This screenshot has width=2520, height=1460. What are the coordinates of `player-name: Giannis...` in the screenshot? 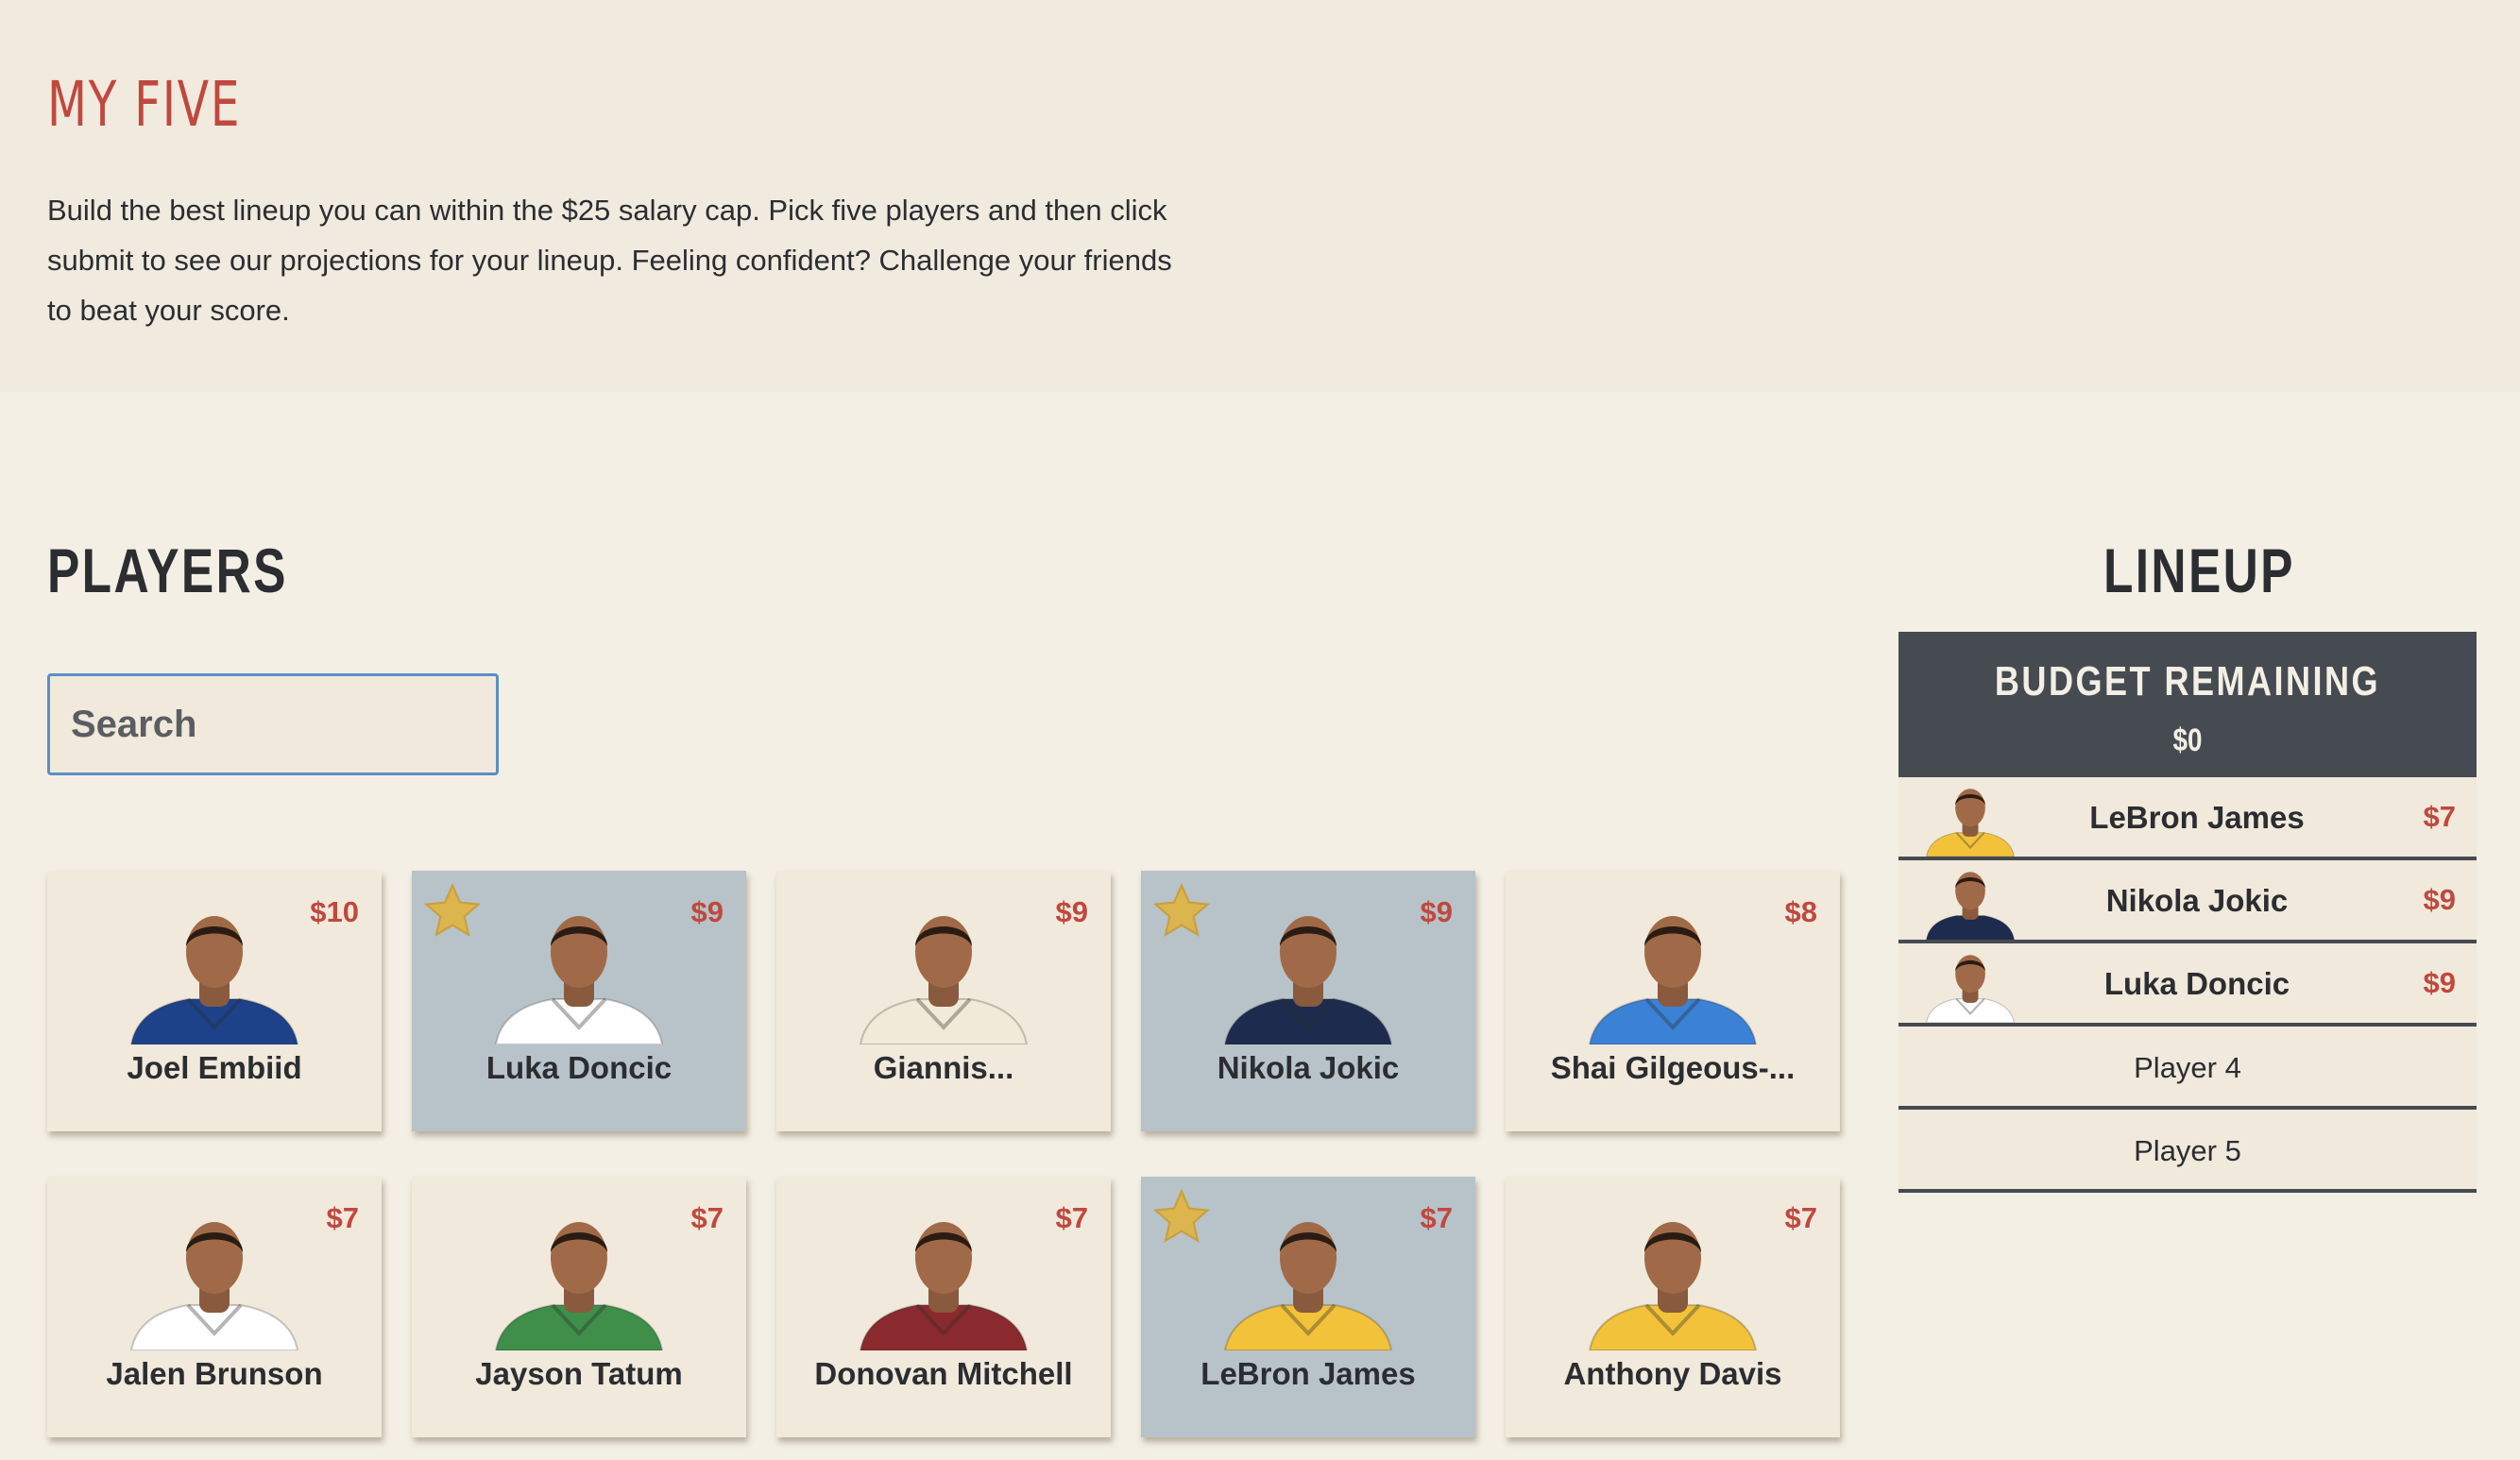 It's located at (944, 1067).